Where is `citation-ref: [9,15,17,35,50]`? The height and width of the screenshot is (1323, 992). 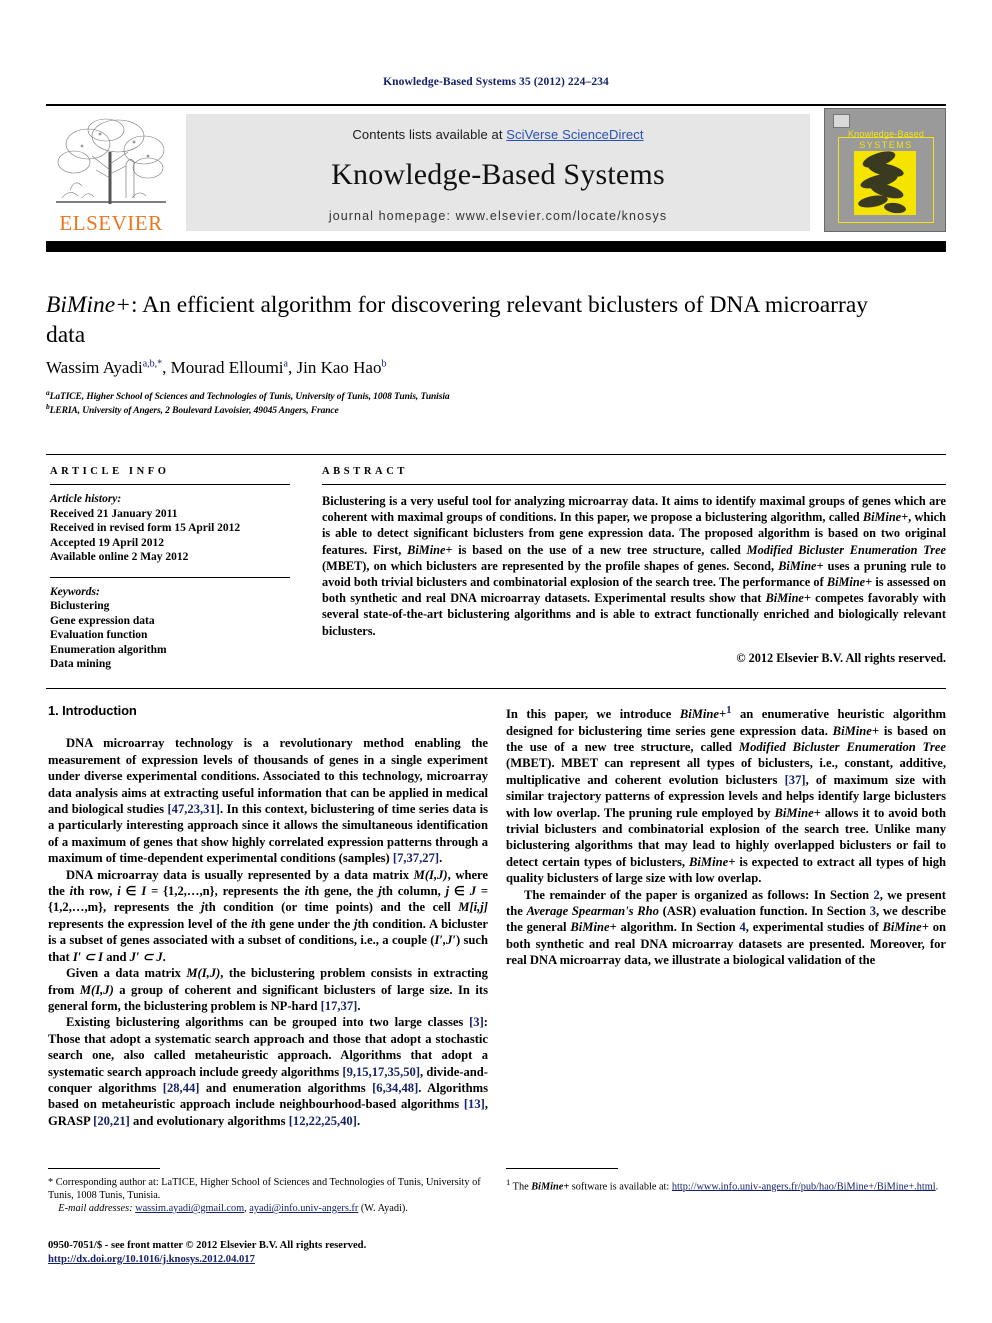
citation-ref: [9,15,17,35,50] is located at coordinates (381, 1072).